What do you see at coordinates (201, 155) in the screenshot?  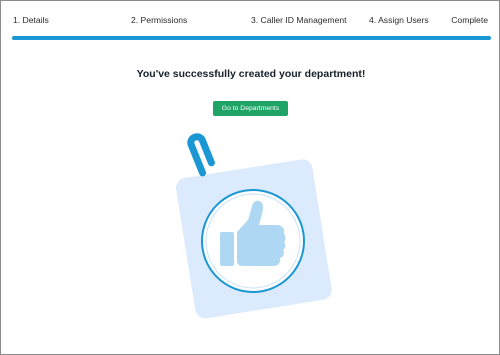 I see `paperclip-icon` at bounding box center [201, 155].